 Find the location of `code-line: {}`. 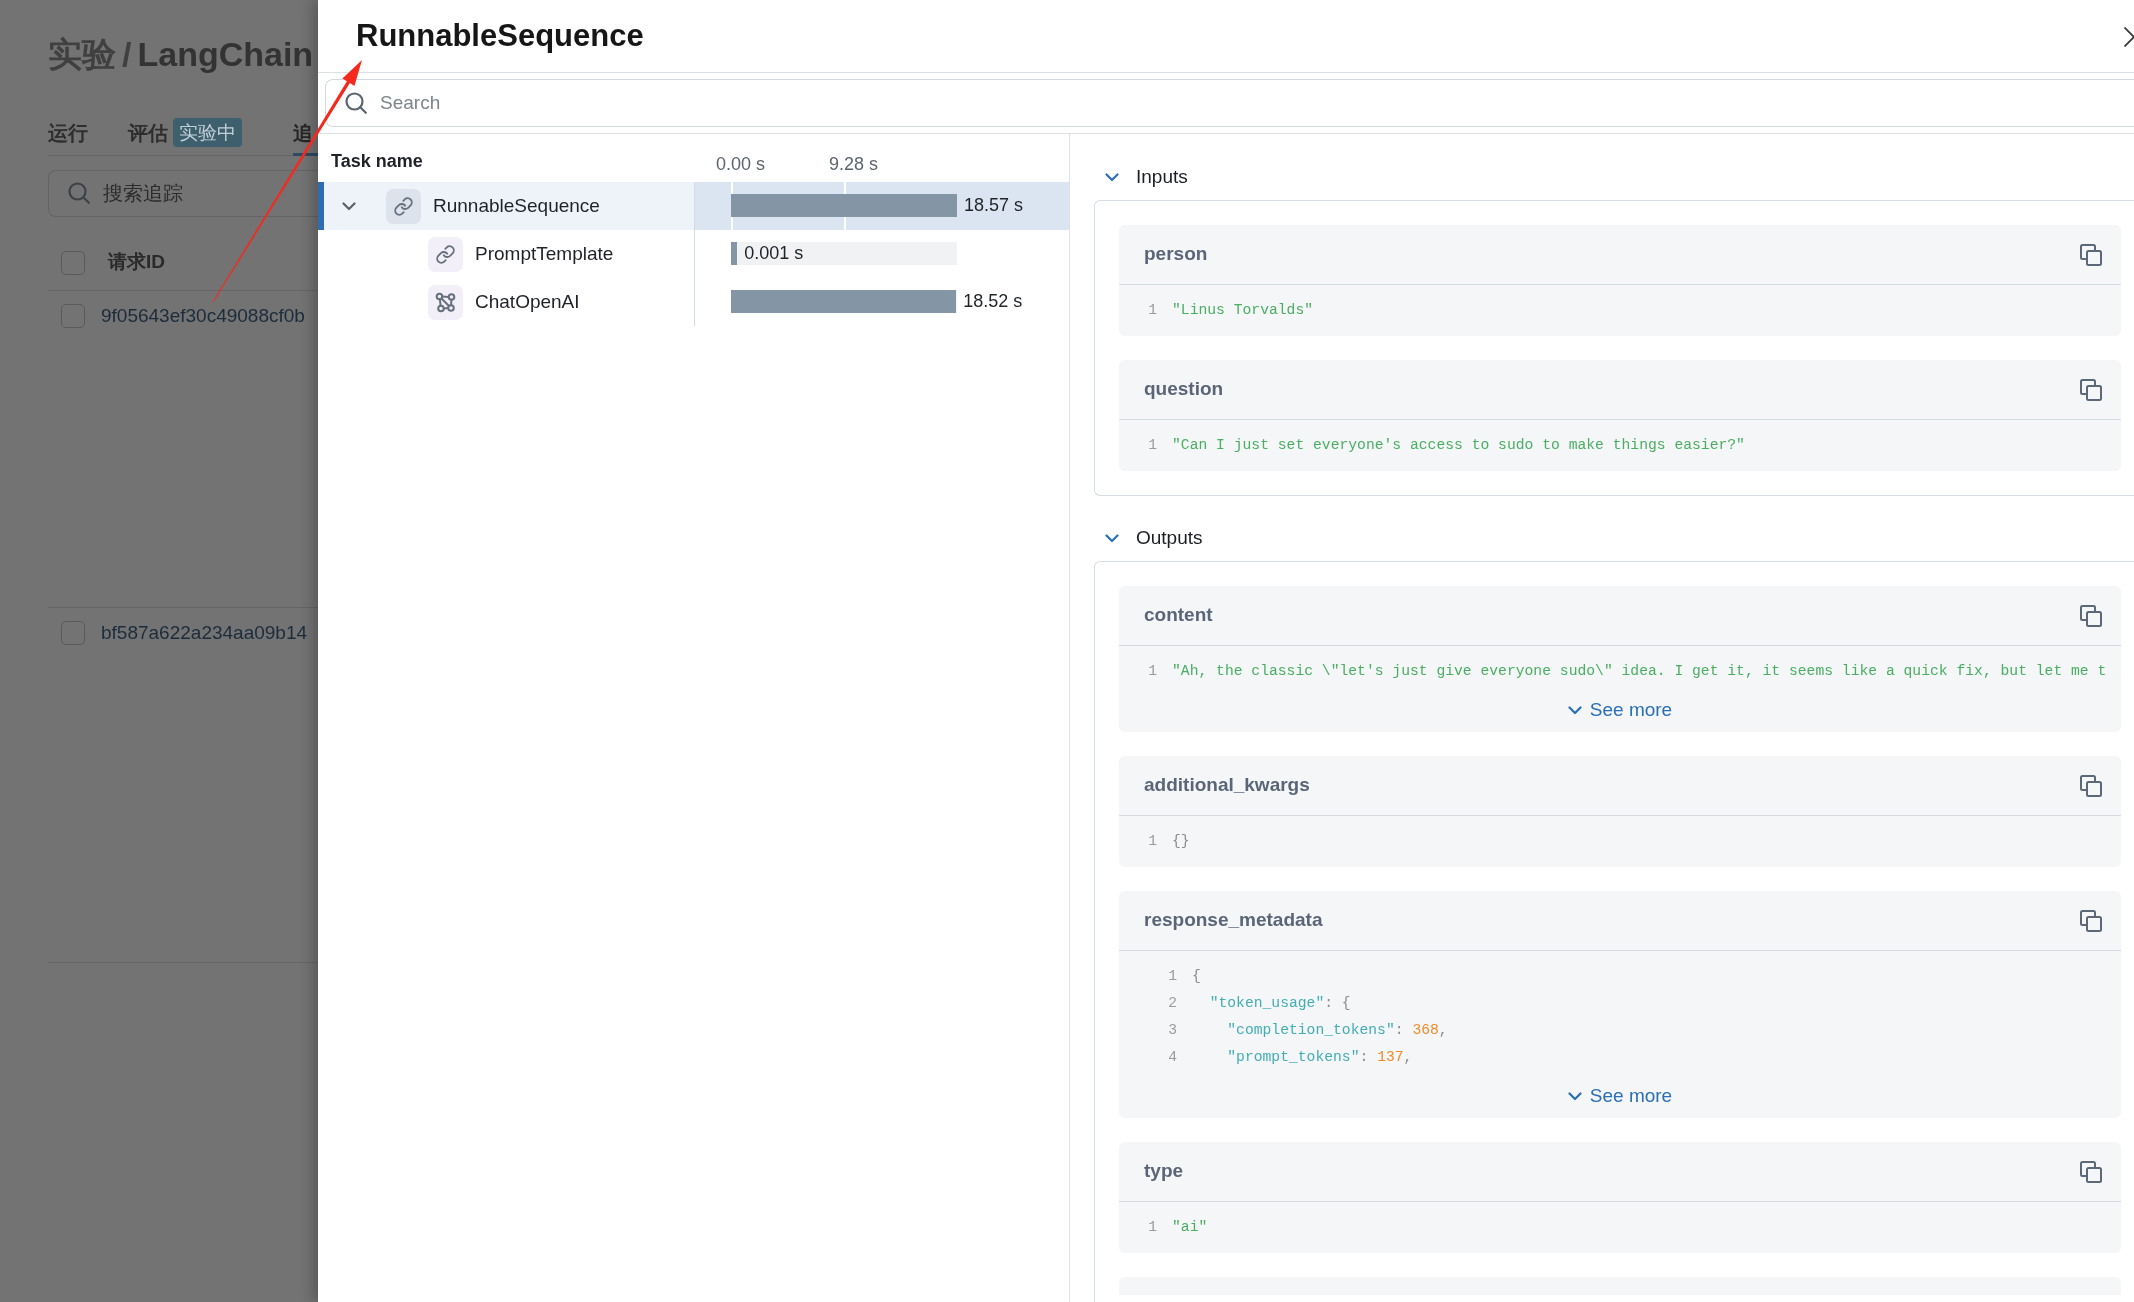

code-line: {} is located at coordinates (1181, 842).